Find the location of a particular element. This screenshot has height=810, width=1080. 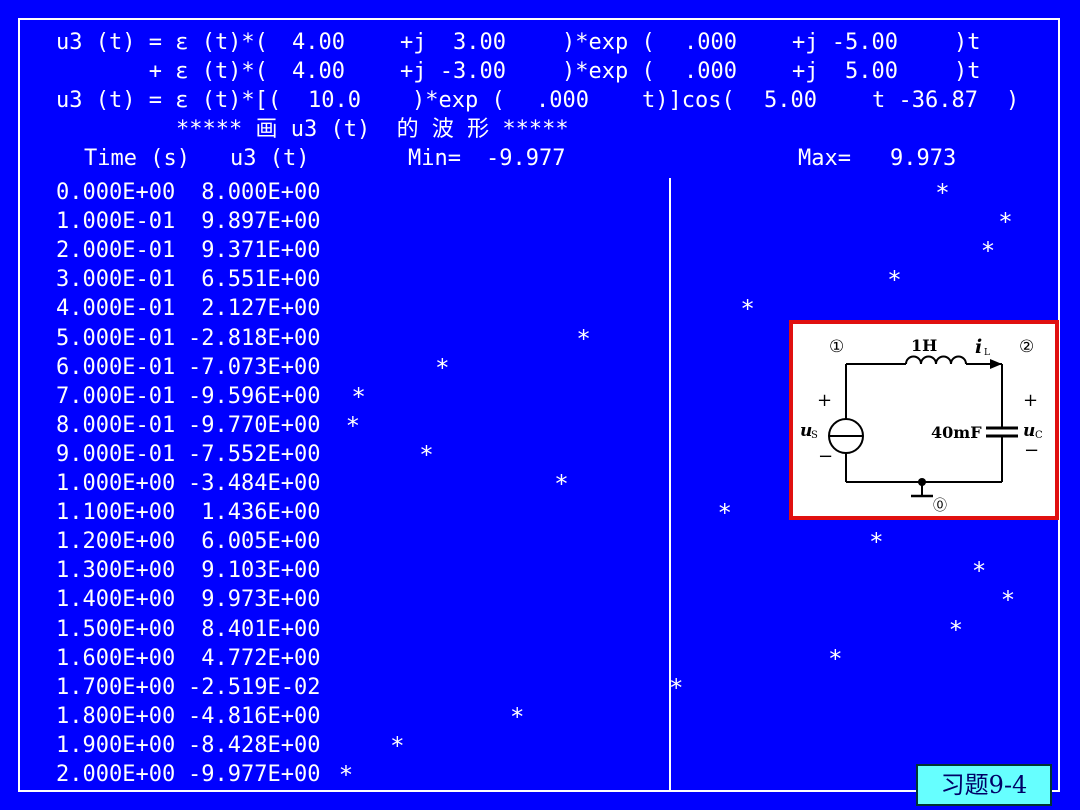

time-cell: 0.000E+00 is located at coordinates (116, 192).